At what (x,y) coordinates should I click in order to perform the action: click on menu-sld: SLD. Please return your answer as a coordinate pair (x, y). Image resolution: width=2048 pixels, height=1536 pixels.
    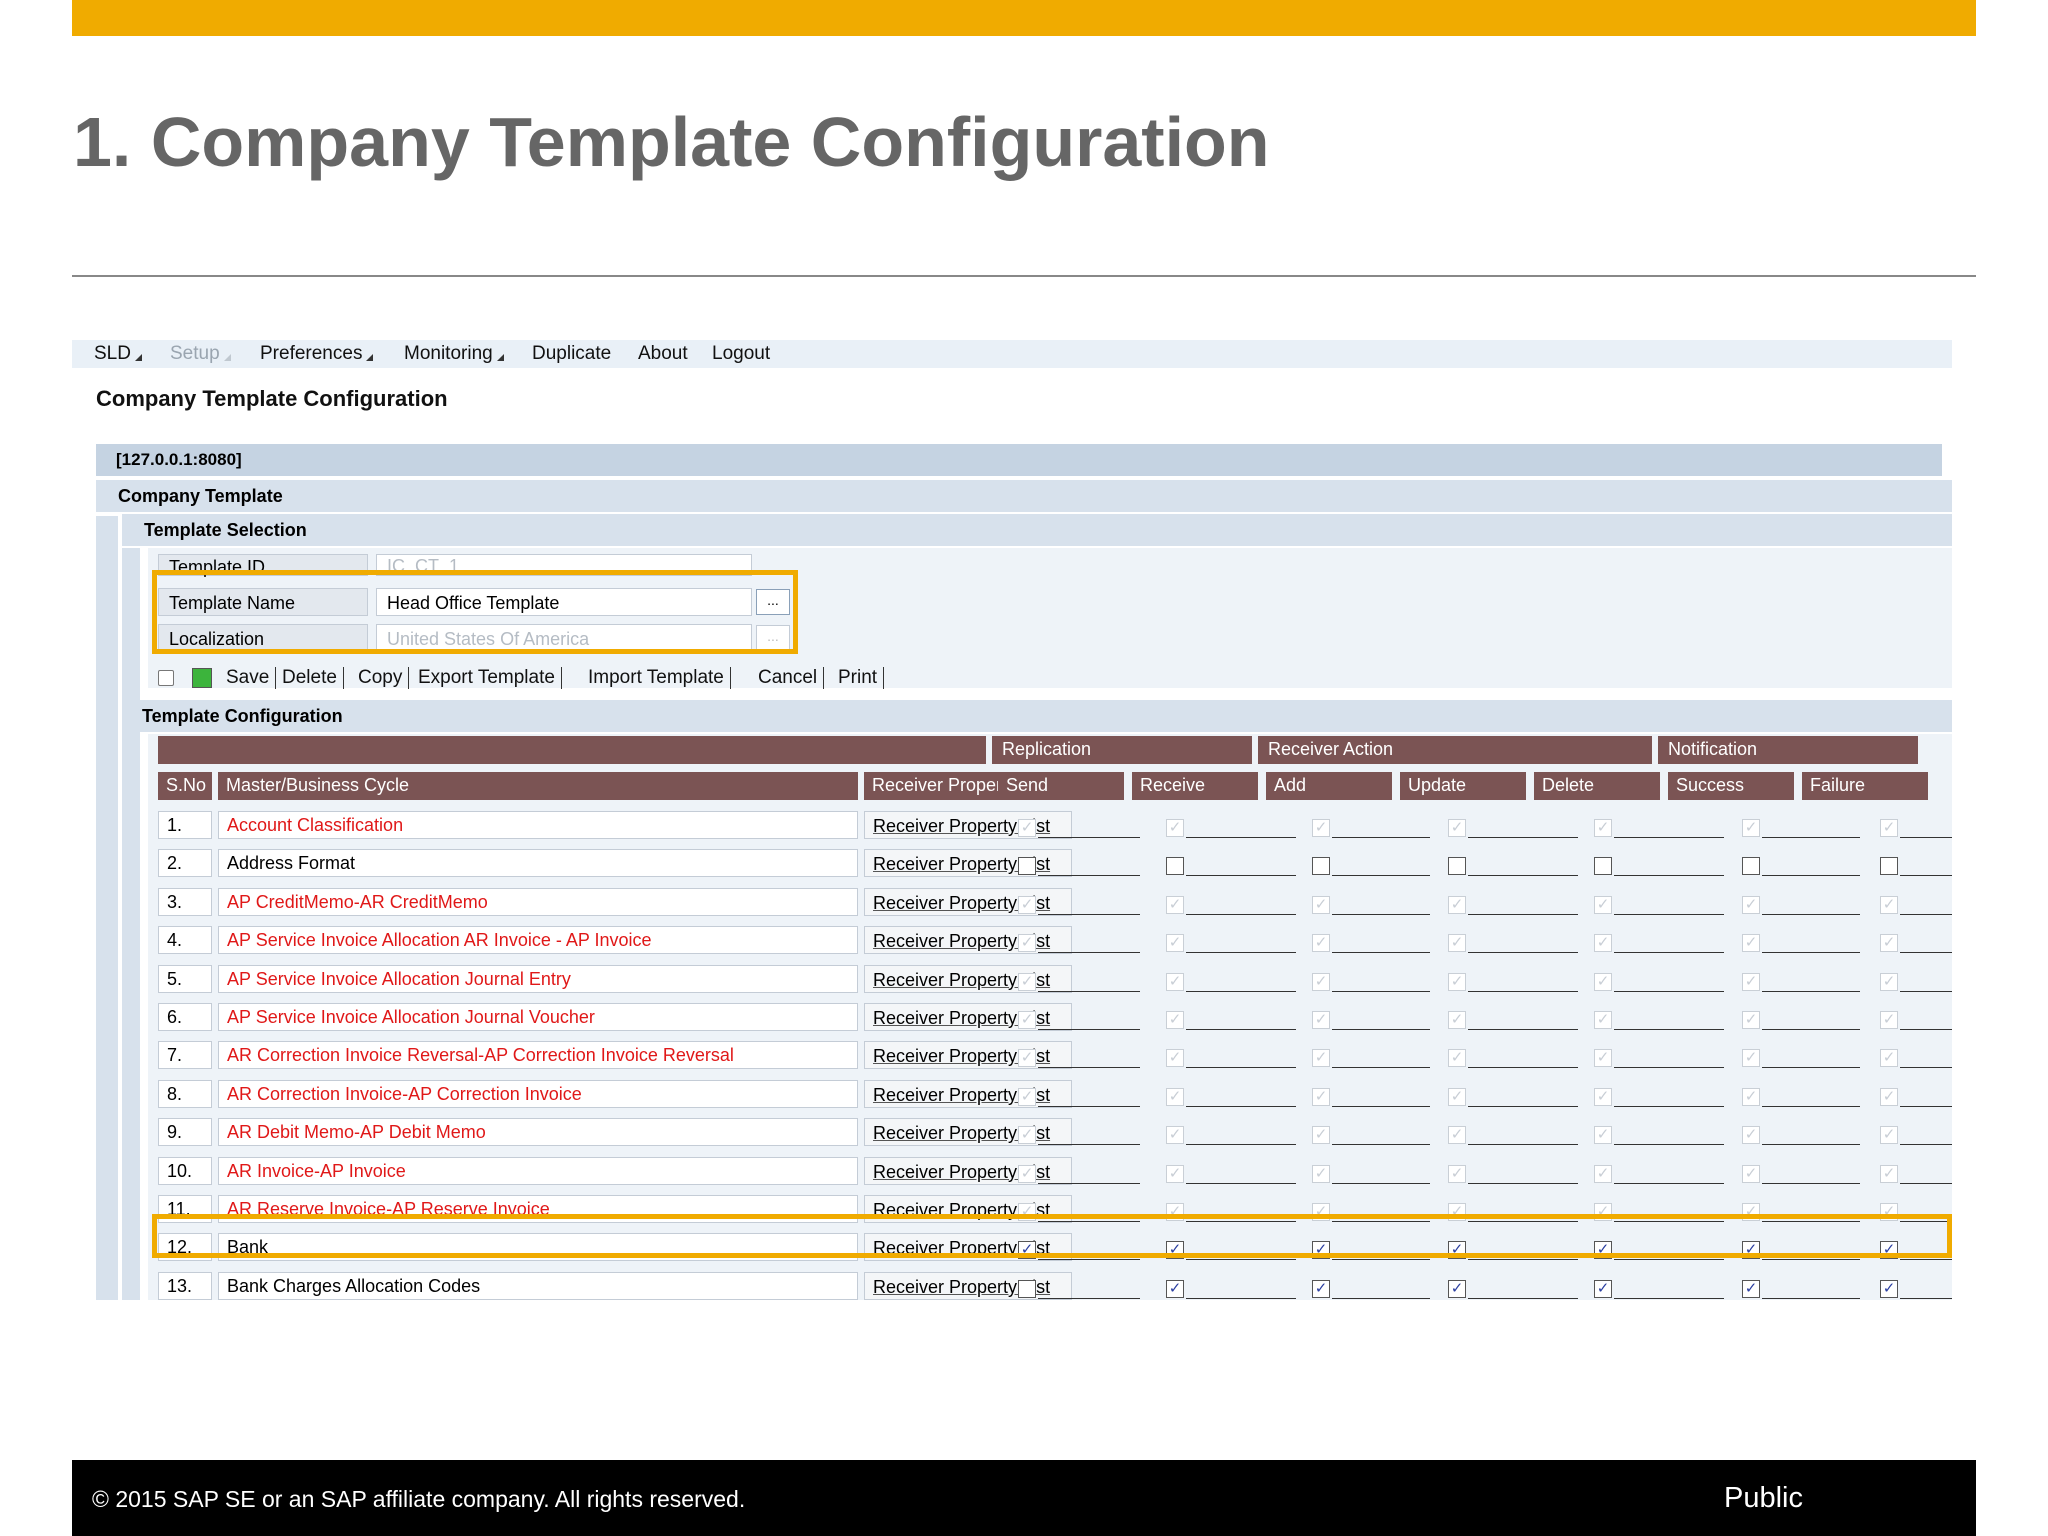
    Looking at the image, I should click on (118, 354).